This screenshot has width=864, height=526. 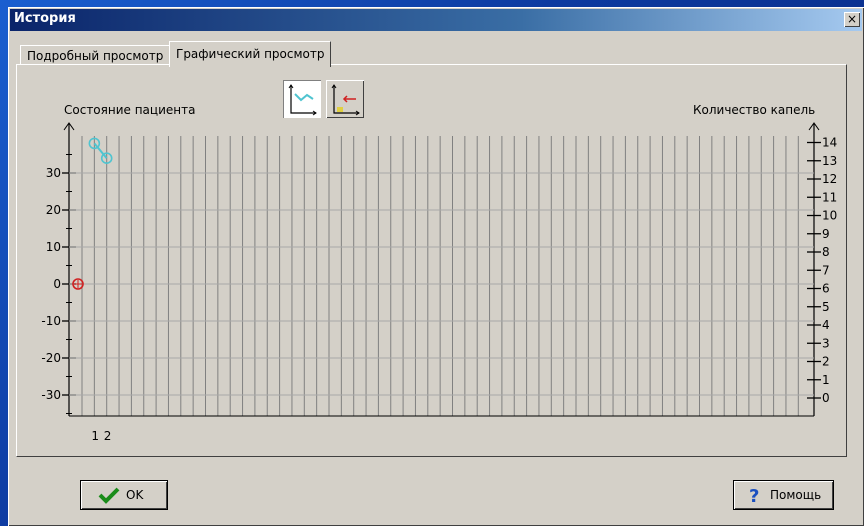 I want to click on series-line, so click(x=100, y=150).